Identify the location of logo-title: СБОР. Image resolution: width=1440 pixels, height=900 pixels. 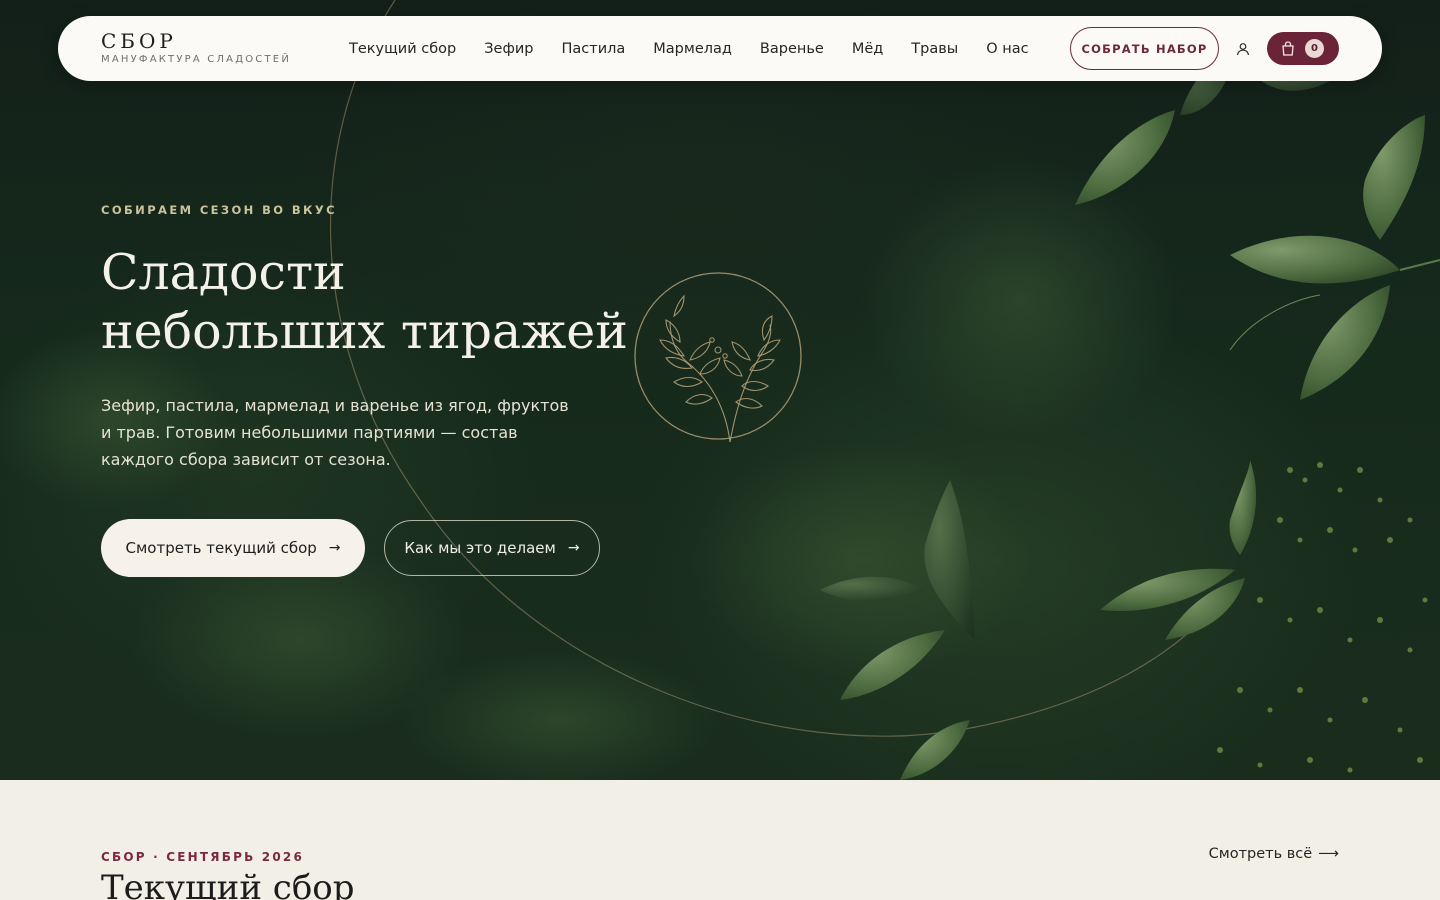
(139, 41).